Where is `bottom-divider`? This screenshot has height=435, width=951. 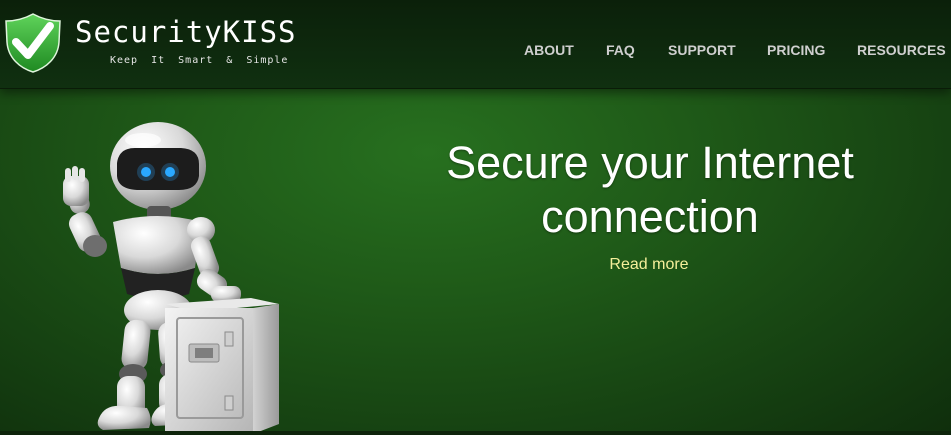 bottom-divider is located at coordinates (475, 433).